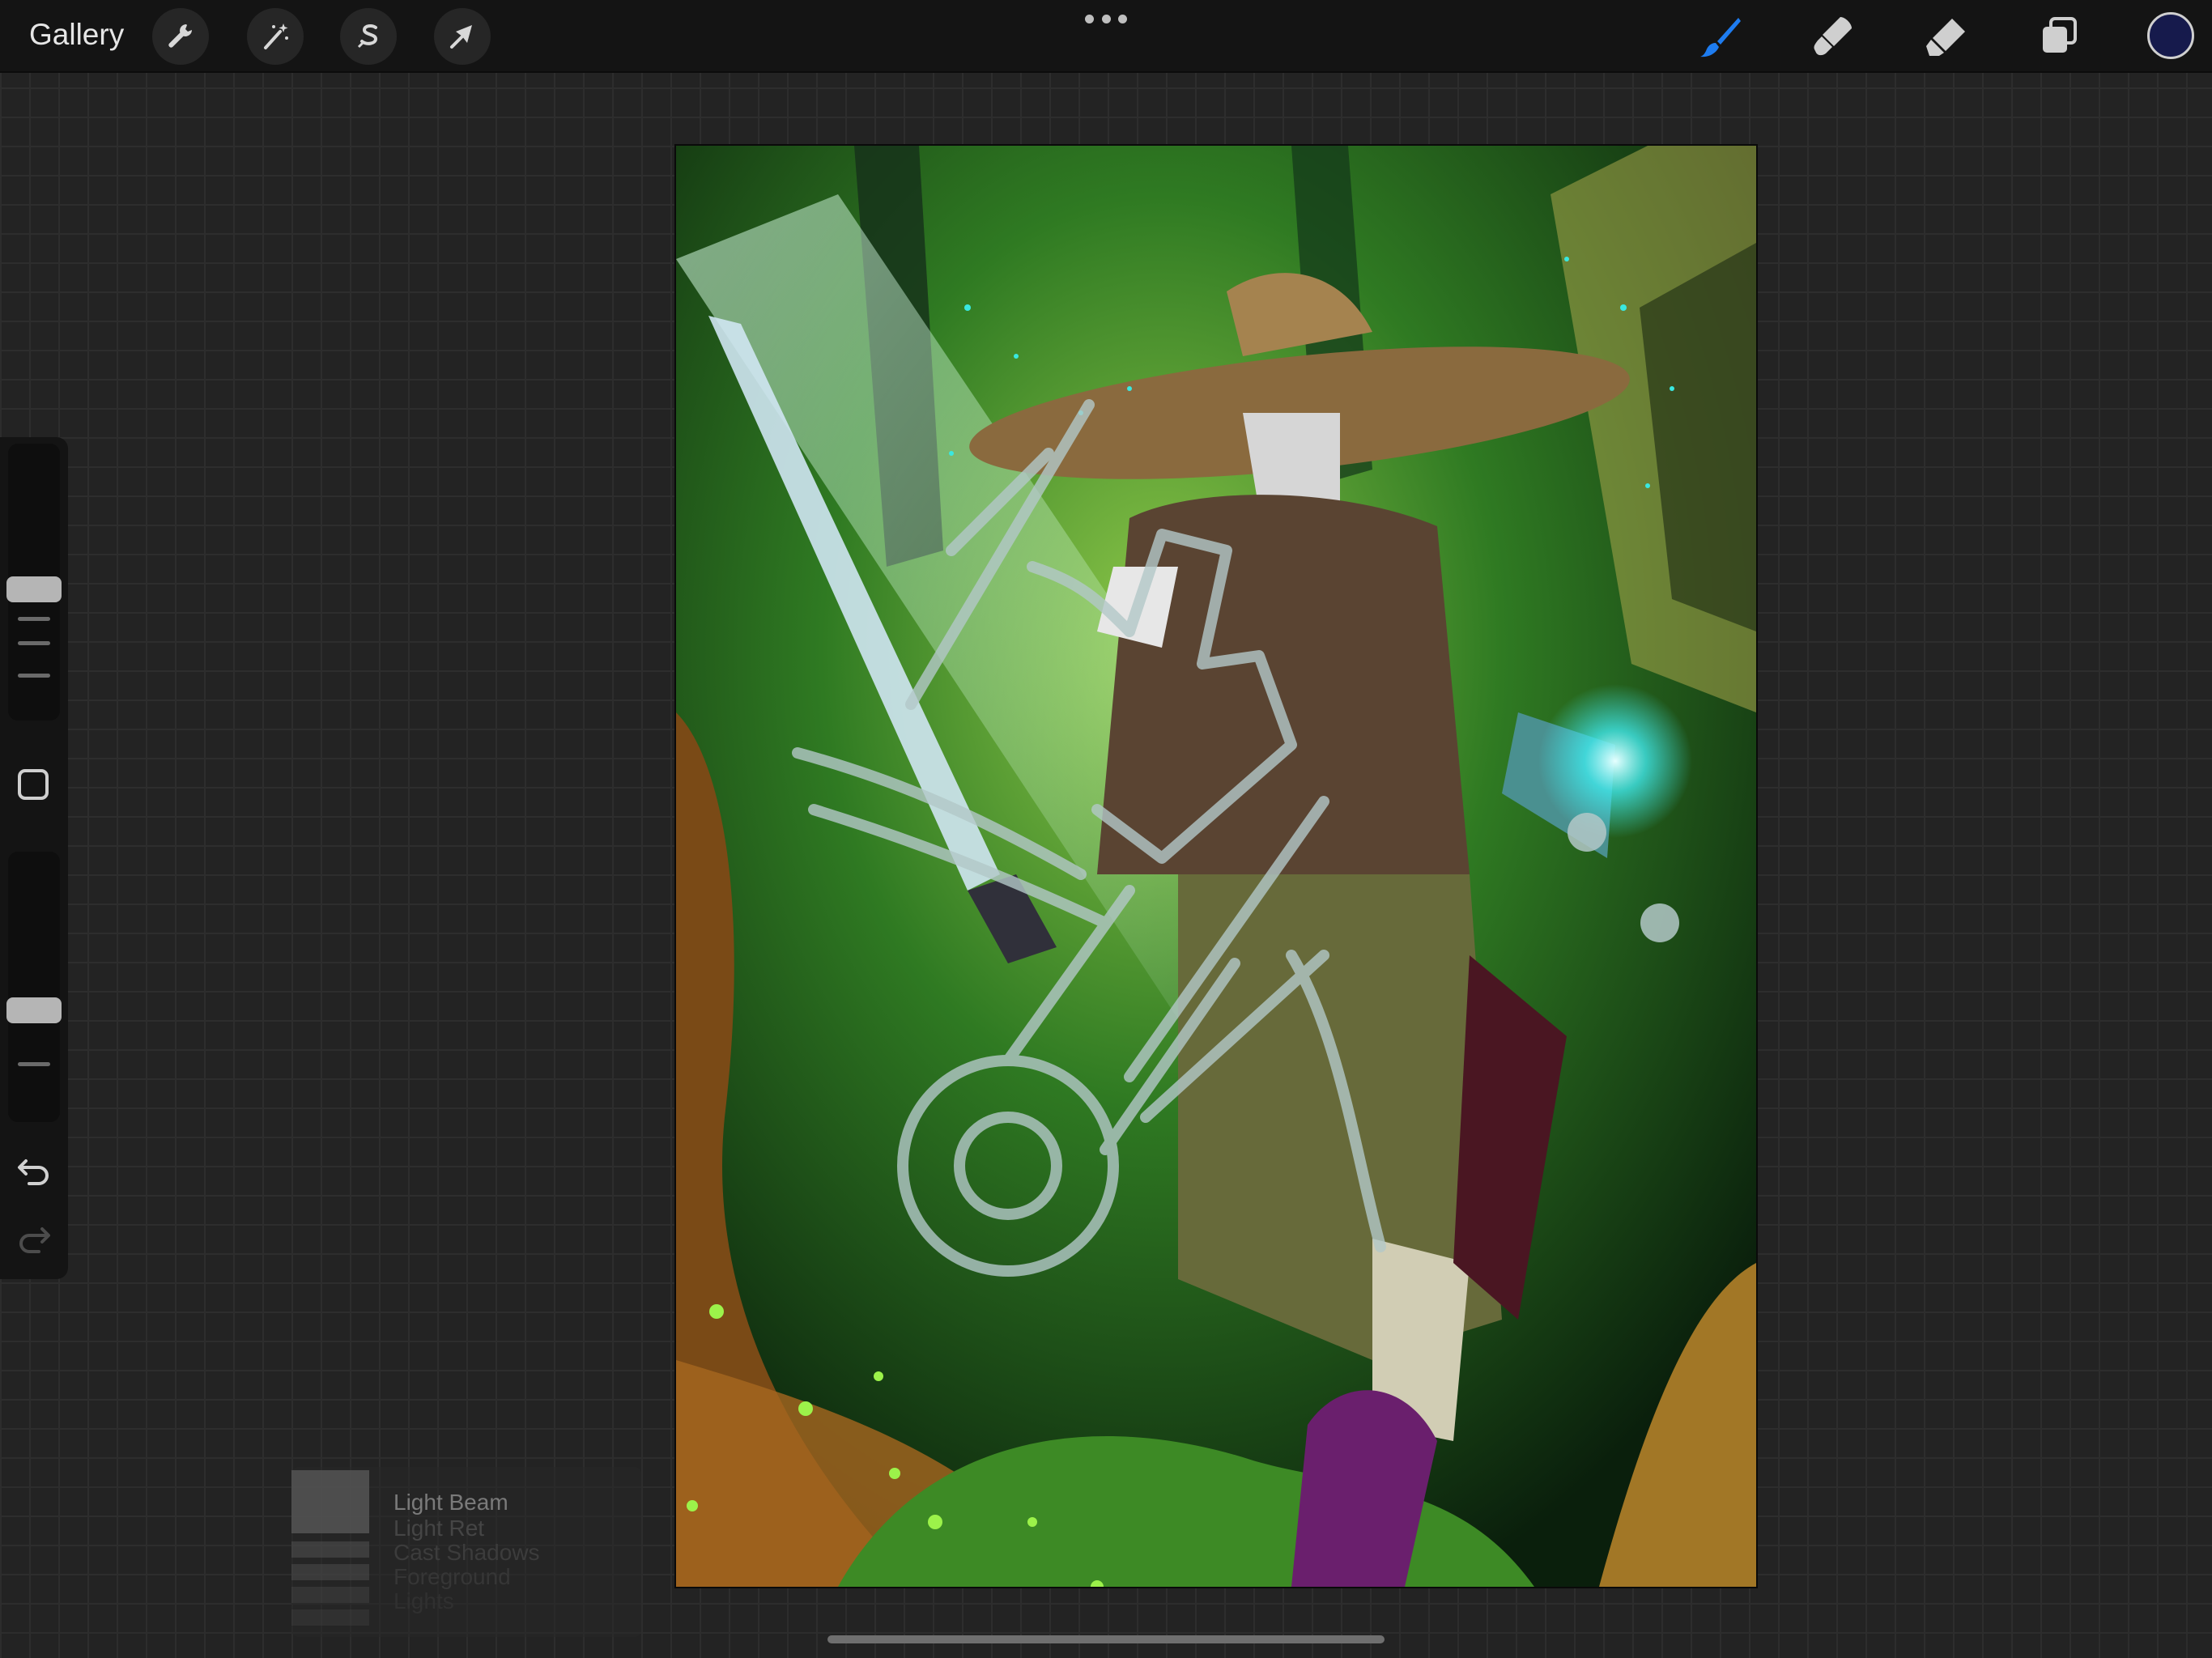  I want to click on eraser-icon, so click(1946, 37).